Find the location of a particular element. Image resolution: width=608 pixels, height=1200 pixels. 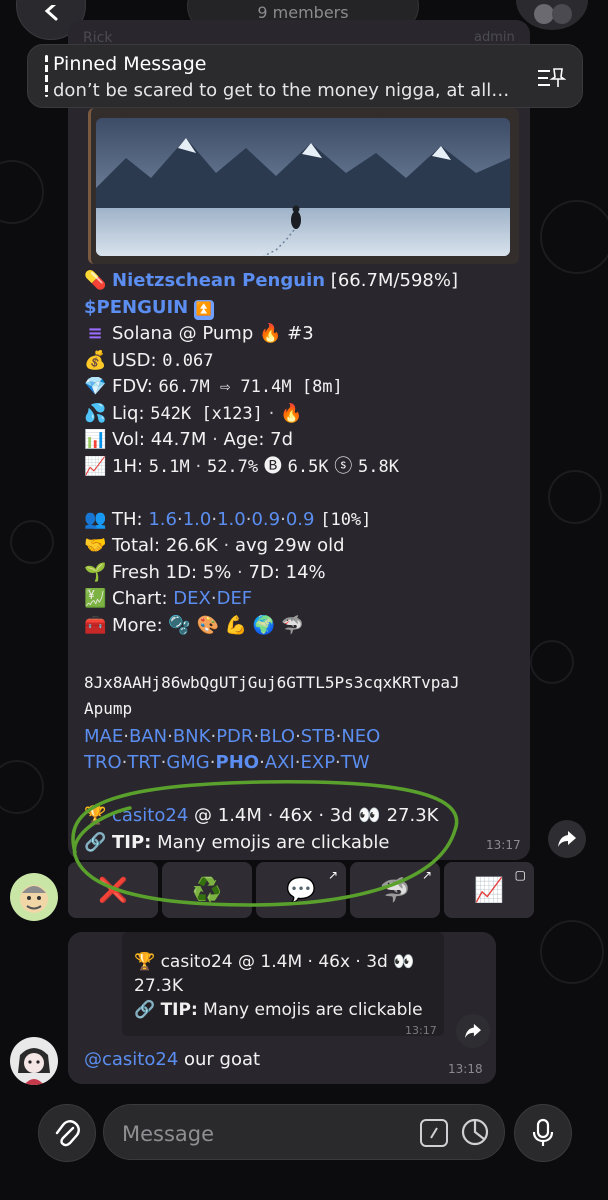

kb-button-chart: 📈 ▢ is located at coordinates (489, 890).